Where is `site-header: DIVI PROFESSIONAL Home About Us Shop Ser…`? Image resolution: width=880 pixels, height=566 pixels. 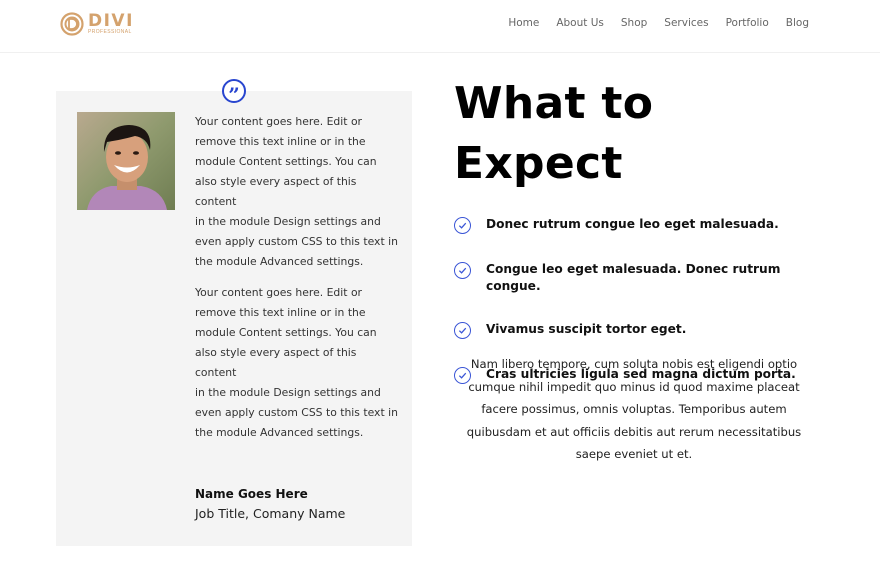 site-header: DIVI PROFESSIONAL Home About Us Shop Ser… is located at coordinates (440, 26).